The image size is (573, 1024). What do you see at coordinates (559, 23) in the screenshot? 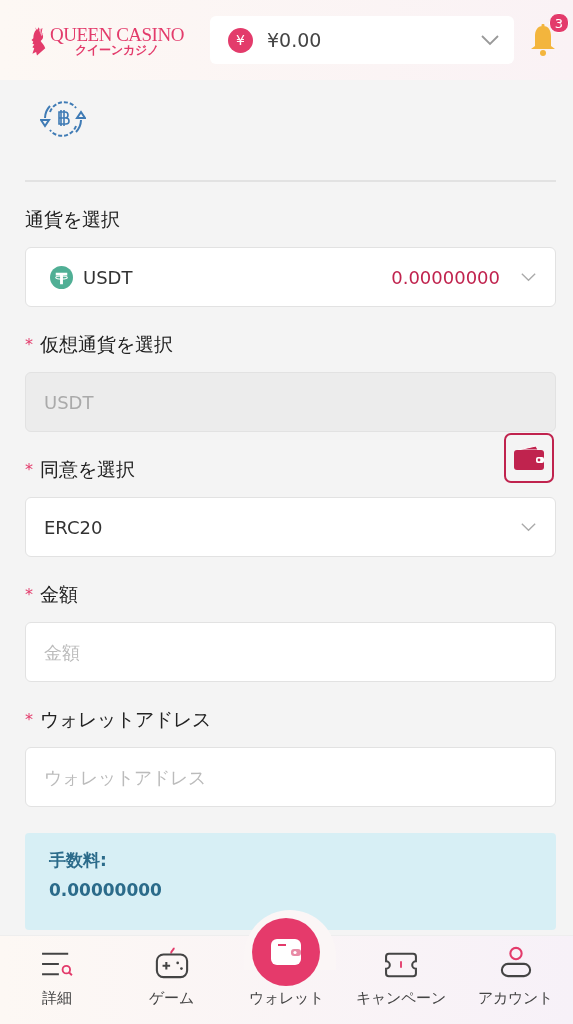
I see `notification-badge: 3` at bounding box center [559, 23].